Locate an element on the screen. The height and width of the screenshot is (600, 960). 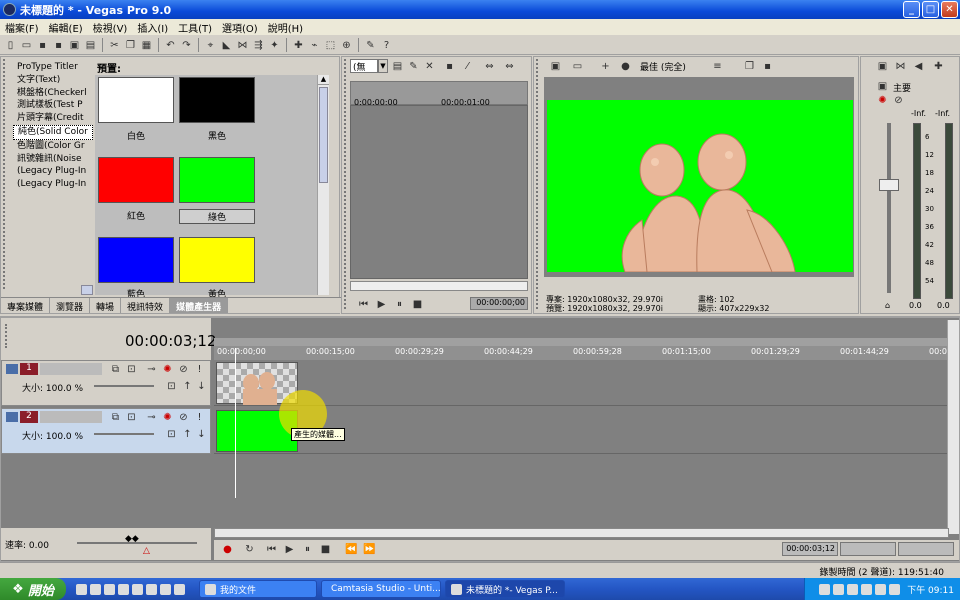
master-mute-icon: ⊘ is located at coordinates (898, 100).